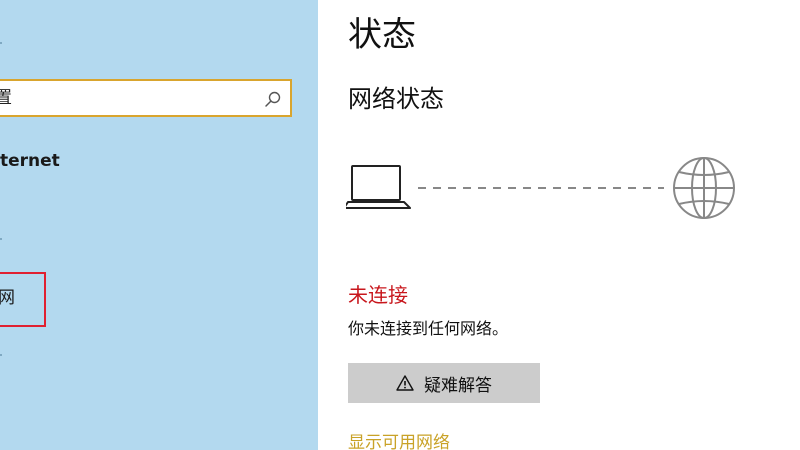  Describe the element at coordinates (458, 385) in the screenshot. I see `troubleshoot-label: 疑难解答` at that location.